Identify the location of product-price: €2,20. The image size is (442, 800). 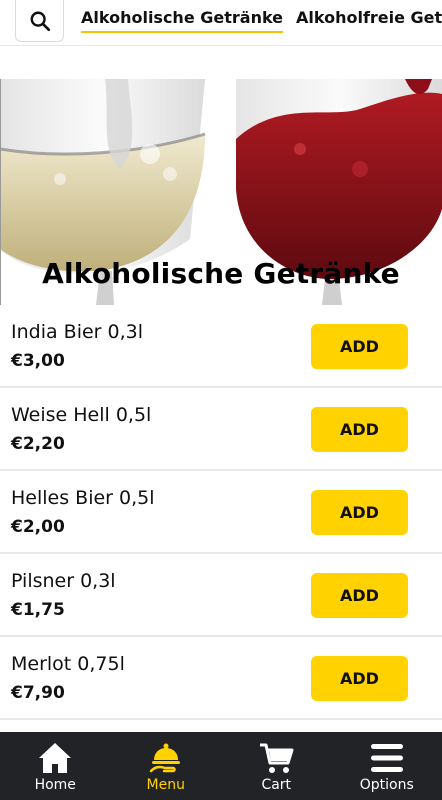
(38, 444).